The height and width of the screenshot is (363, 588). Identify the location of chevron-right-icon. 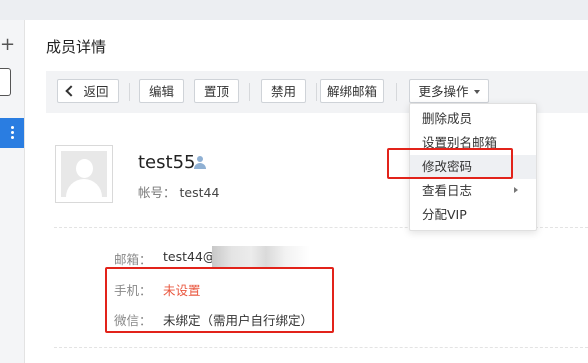
(516, 190).